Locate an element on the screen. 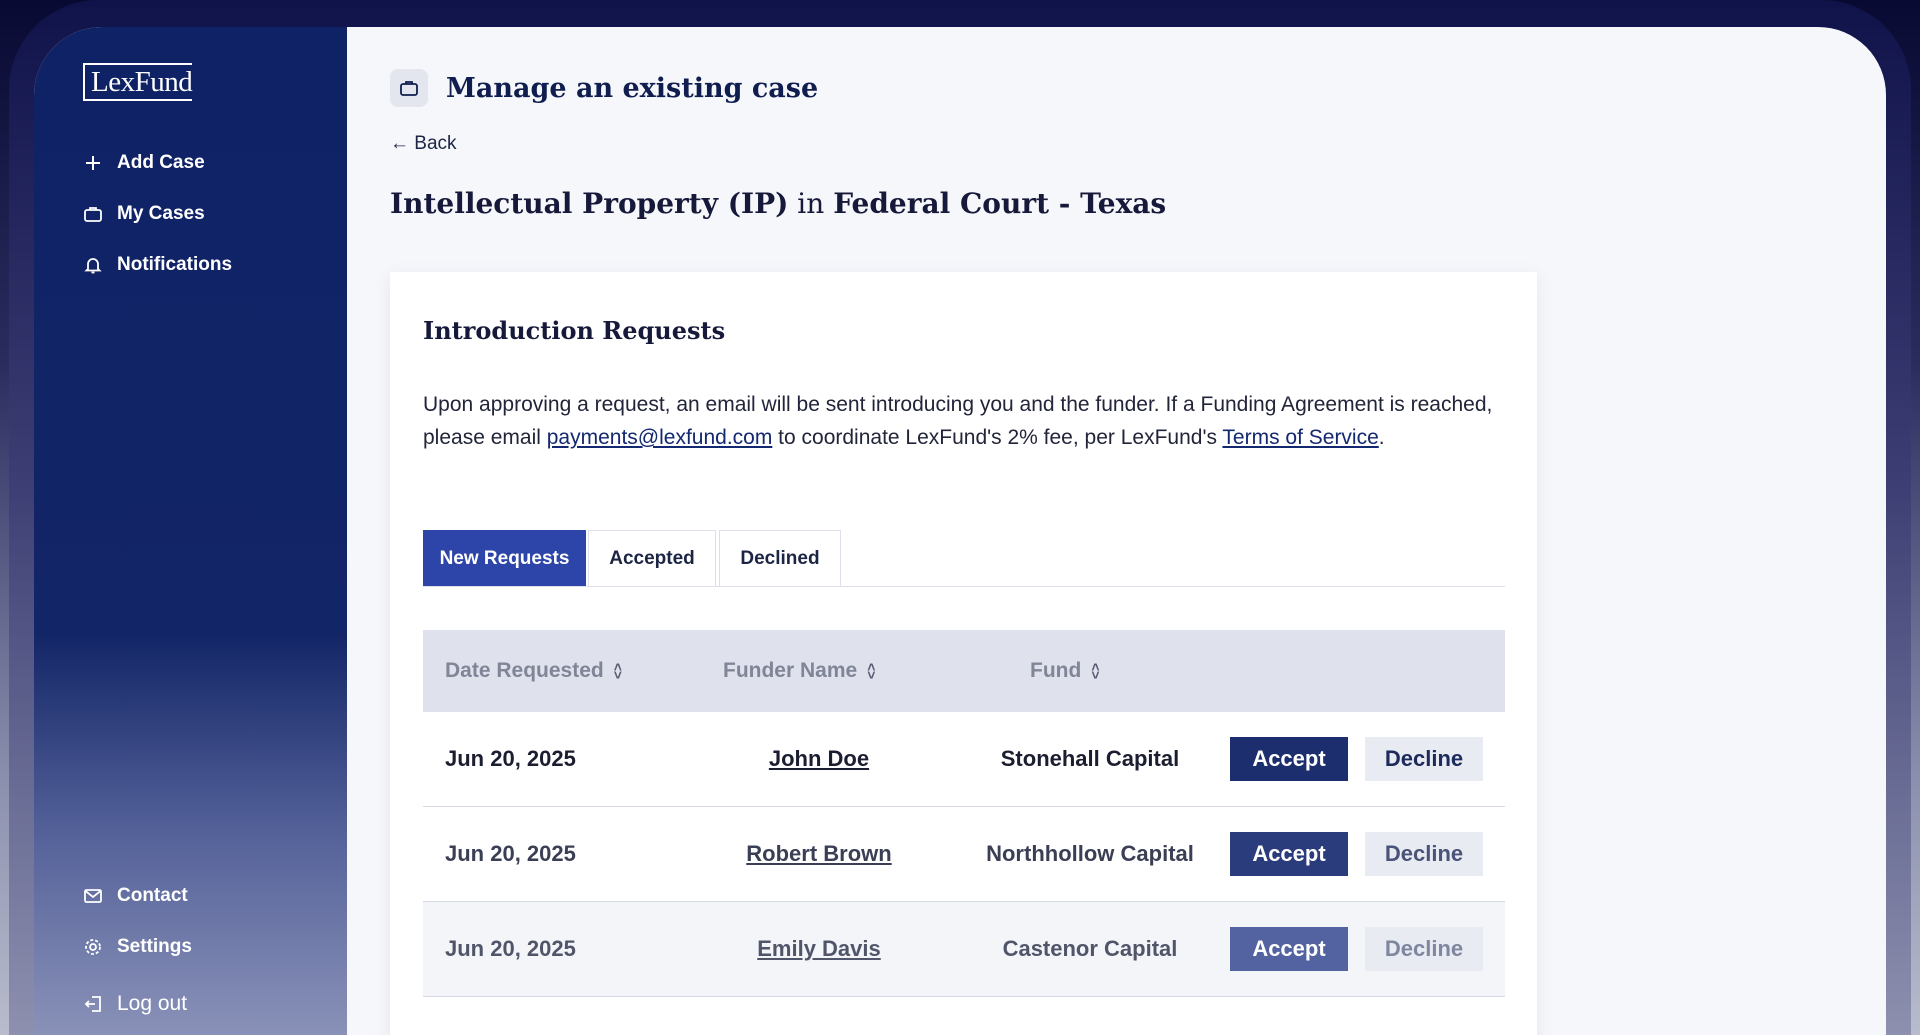 This screenshot has height=1035, width=1920. back-link: ← Back is located at coordinates (423, 144).